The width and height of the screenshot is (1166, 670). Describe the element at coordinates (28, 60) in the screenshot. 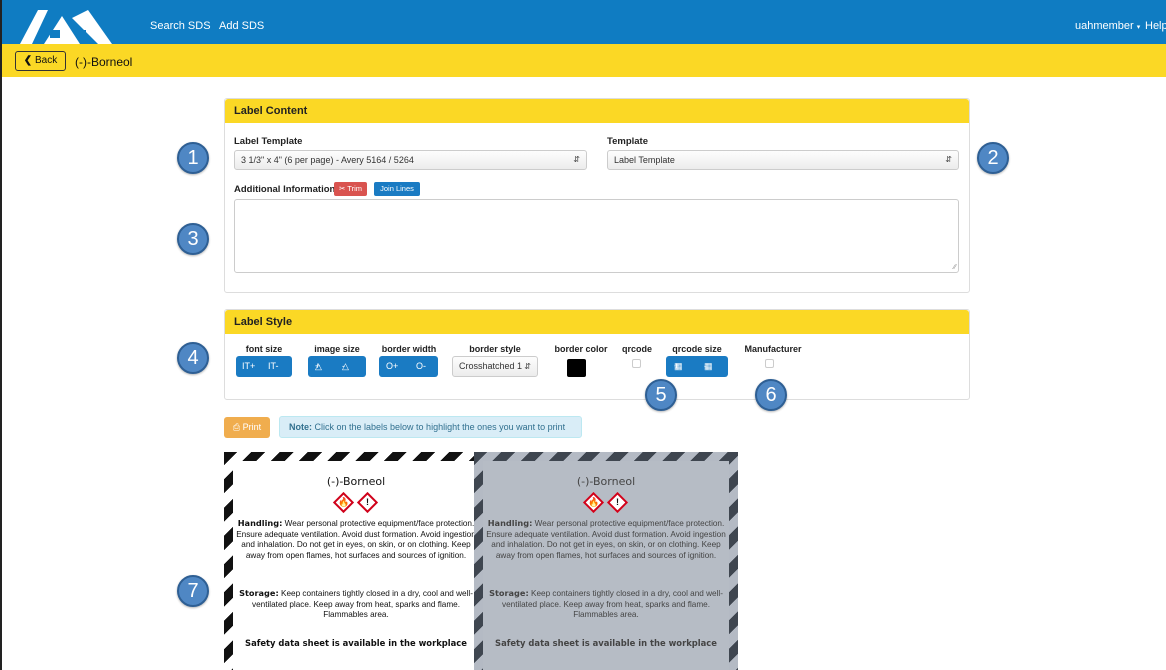

I see `chevron-left-icon: ❮` at that location.